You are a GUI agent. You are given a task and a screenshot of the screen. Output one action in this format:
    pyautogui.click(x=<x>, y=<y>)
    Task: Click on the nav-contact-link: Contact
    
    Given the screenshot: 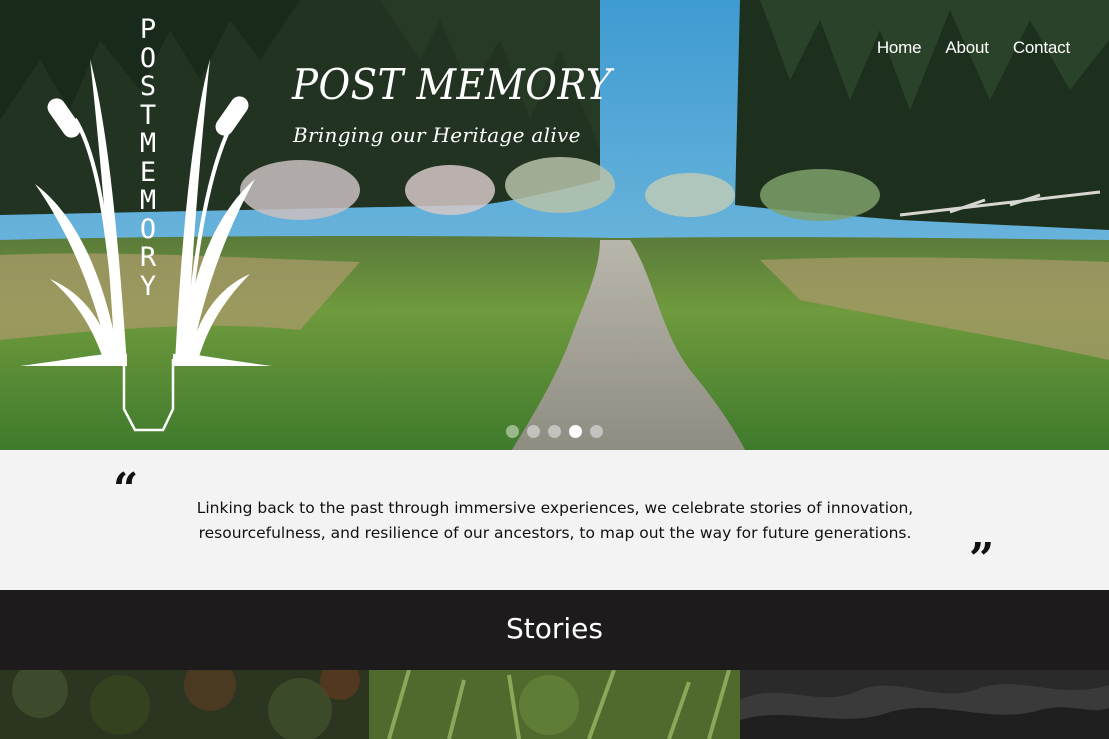 What is the action you would take?
    pyautogui.click(x=1041, y=48)
    